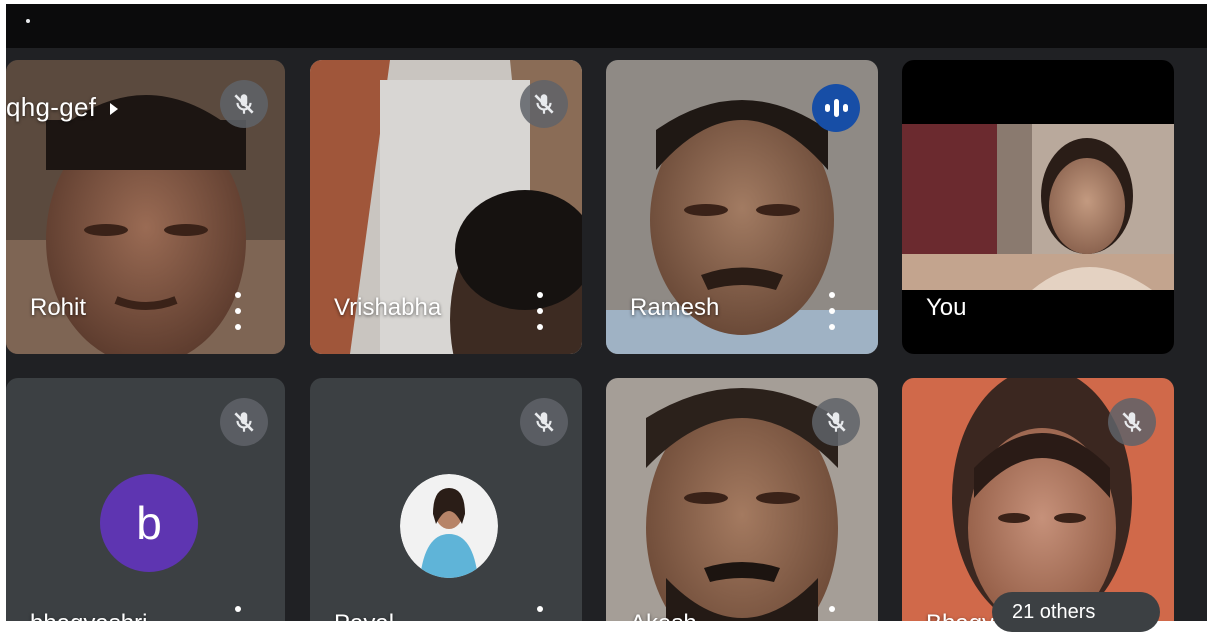 The image size is (1207, 632). I want to click on participant-tile-you: You, so click(1038, 207).